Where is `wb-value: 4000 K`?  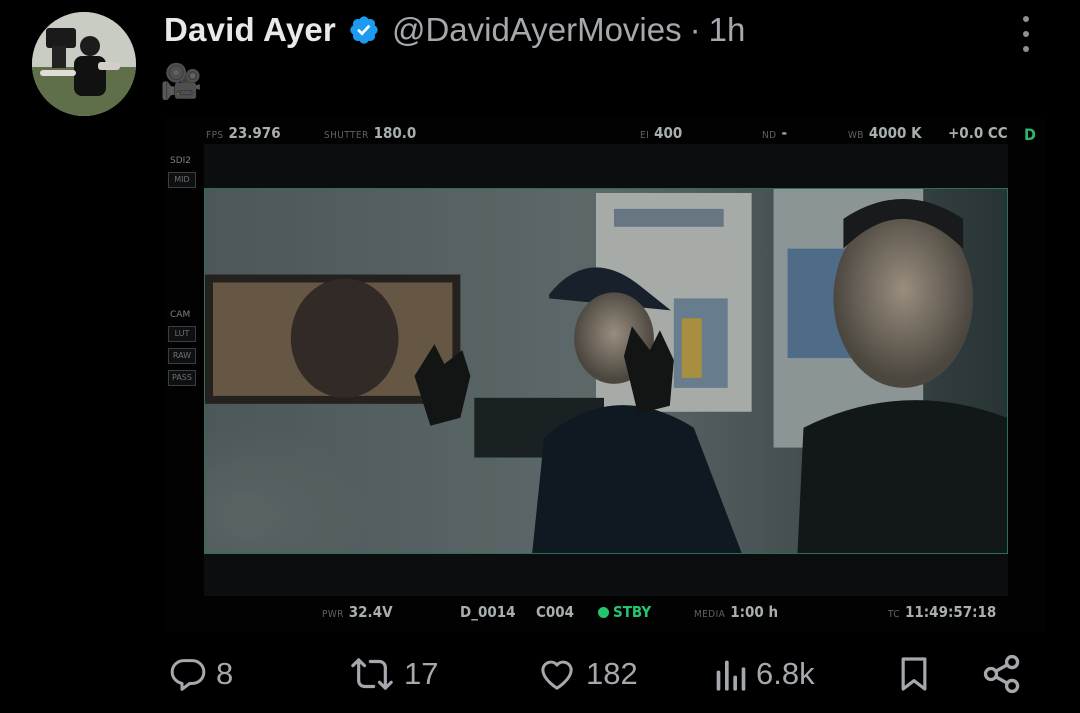
wb-value: 4000 K is located at coordinates (895, 133).